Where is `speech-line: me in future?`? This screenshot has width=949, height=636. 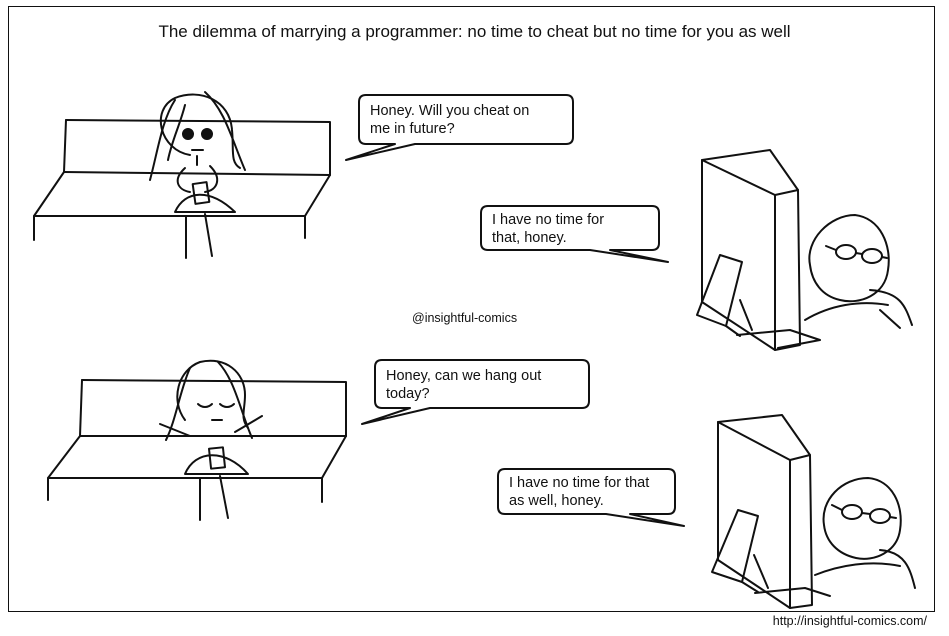
speech-line: me in future? is located at coordinates (412, 129).